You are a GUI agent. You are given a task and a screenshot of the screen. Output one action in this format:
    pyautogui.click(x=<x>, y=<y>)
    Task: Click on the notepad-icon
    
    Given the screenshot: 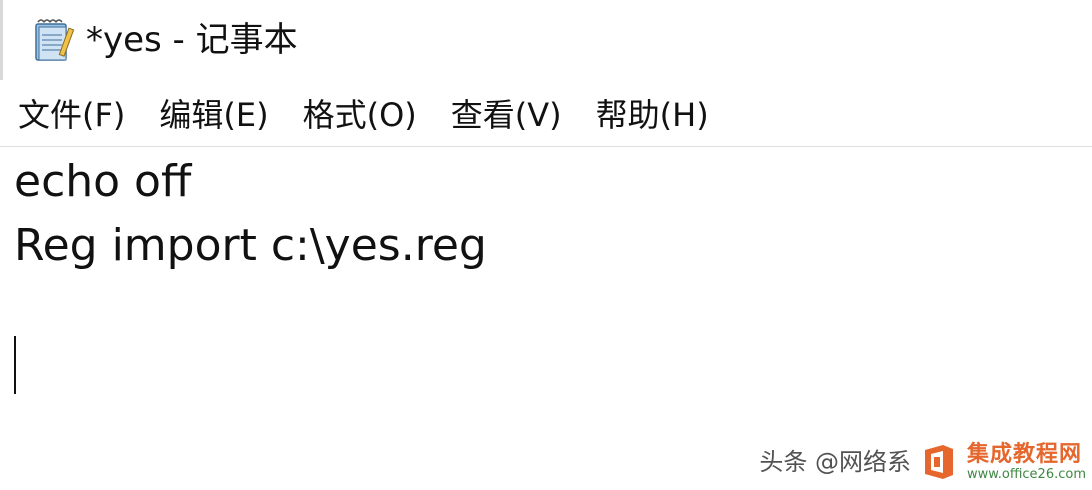 What is the action you would take?
    pyautogui.click(x=55, y=40)
    